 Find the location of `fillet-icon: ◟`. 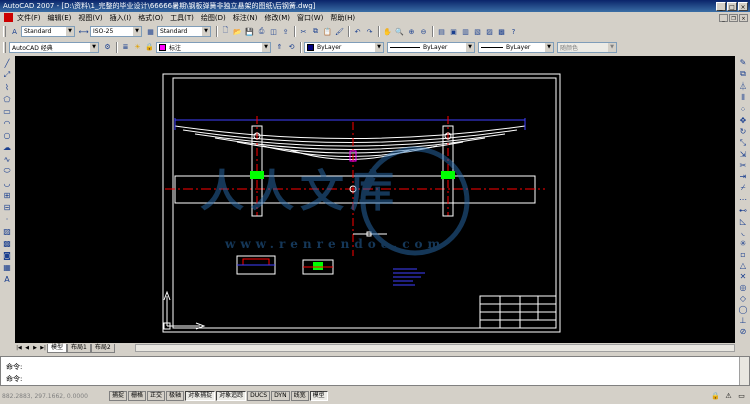

fillet-icon: ◟ is located at coordinates (743, 232).